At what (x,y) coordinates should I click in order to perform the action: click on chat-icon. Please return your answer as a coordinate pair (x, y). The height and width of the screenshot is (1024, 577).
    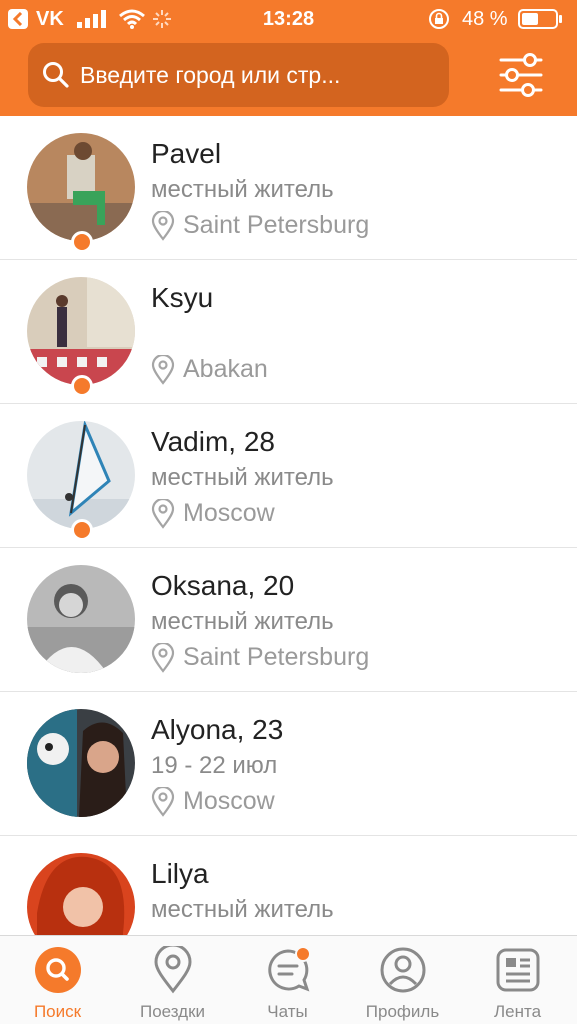
    Looking at the image, I should click on (289, 969).